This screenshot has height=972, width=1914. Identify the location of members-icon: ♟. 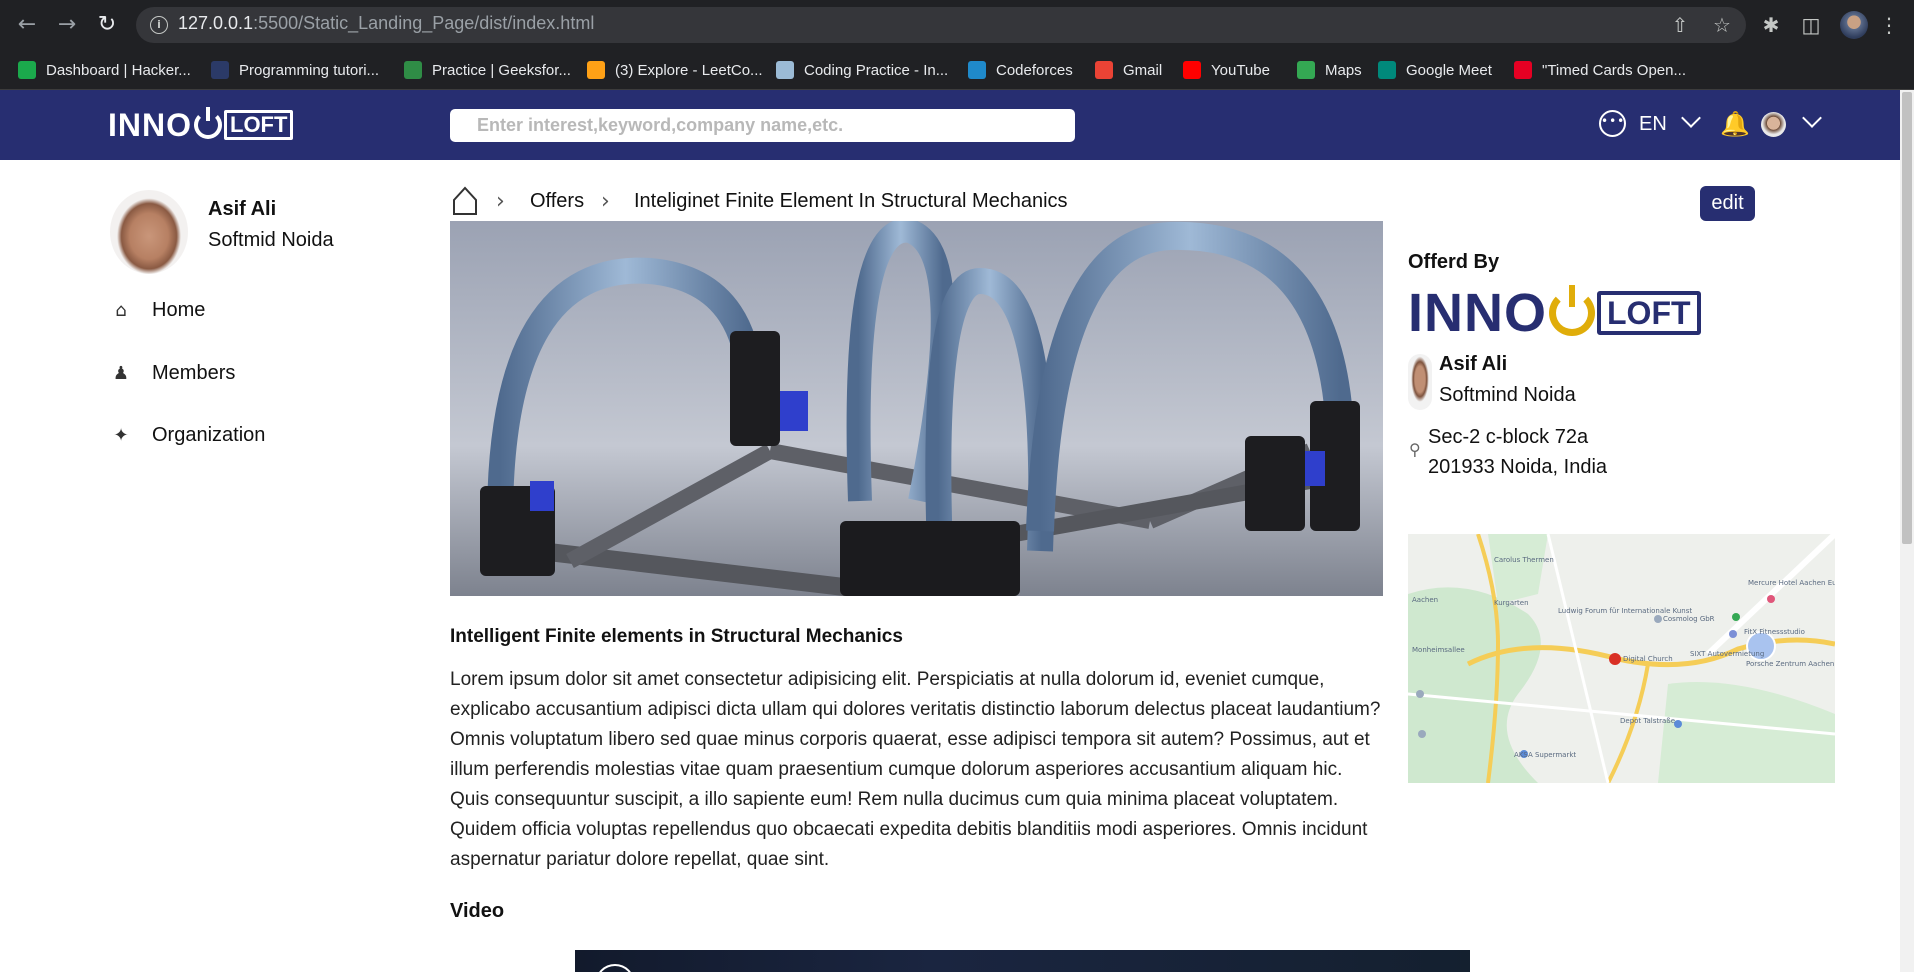
(121, 373).